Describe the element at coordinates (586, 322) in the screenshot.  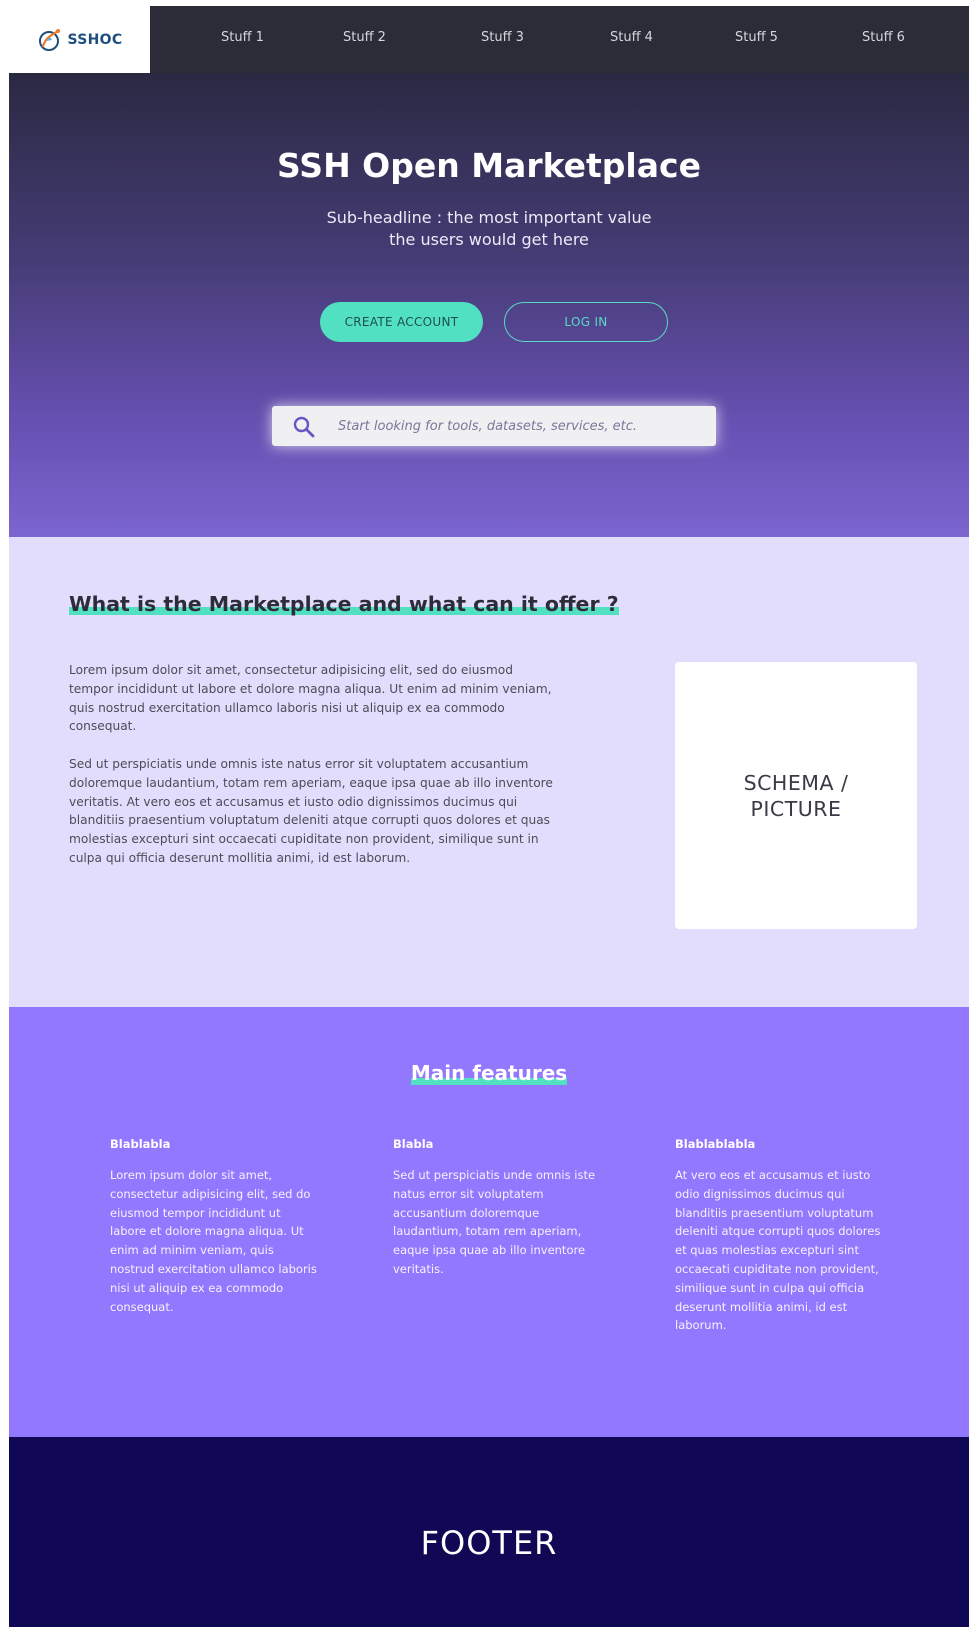
I see `log-in-button: LOG IN` at that location.